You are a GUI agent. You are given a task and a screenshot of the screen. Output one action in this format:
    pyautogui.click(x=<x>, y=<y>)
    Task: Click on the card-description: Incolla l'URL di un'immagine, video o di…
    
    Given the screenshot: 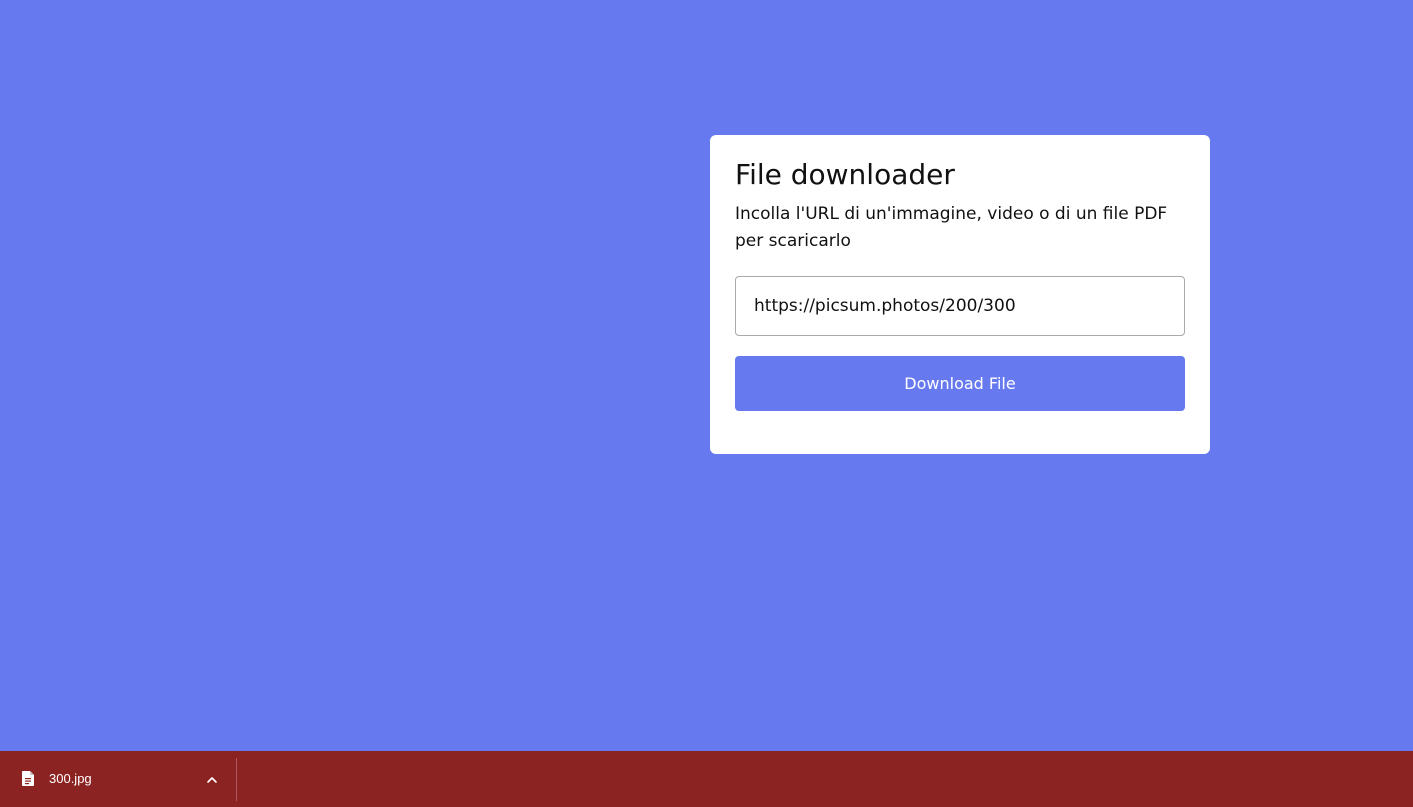 What is the action you would take?
    pyautogui.click(x=951, y=227)
    